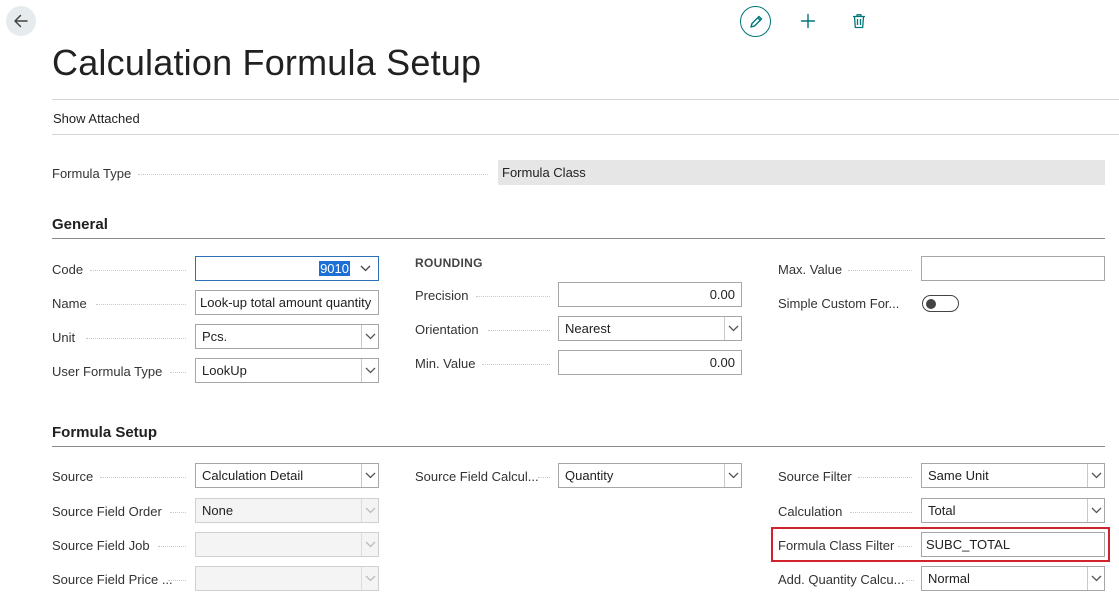  I want to click on source-select: Calculation Detail, so click(287, 475).